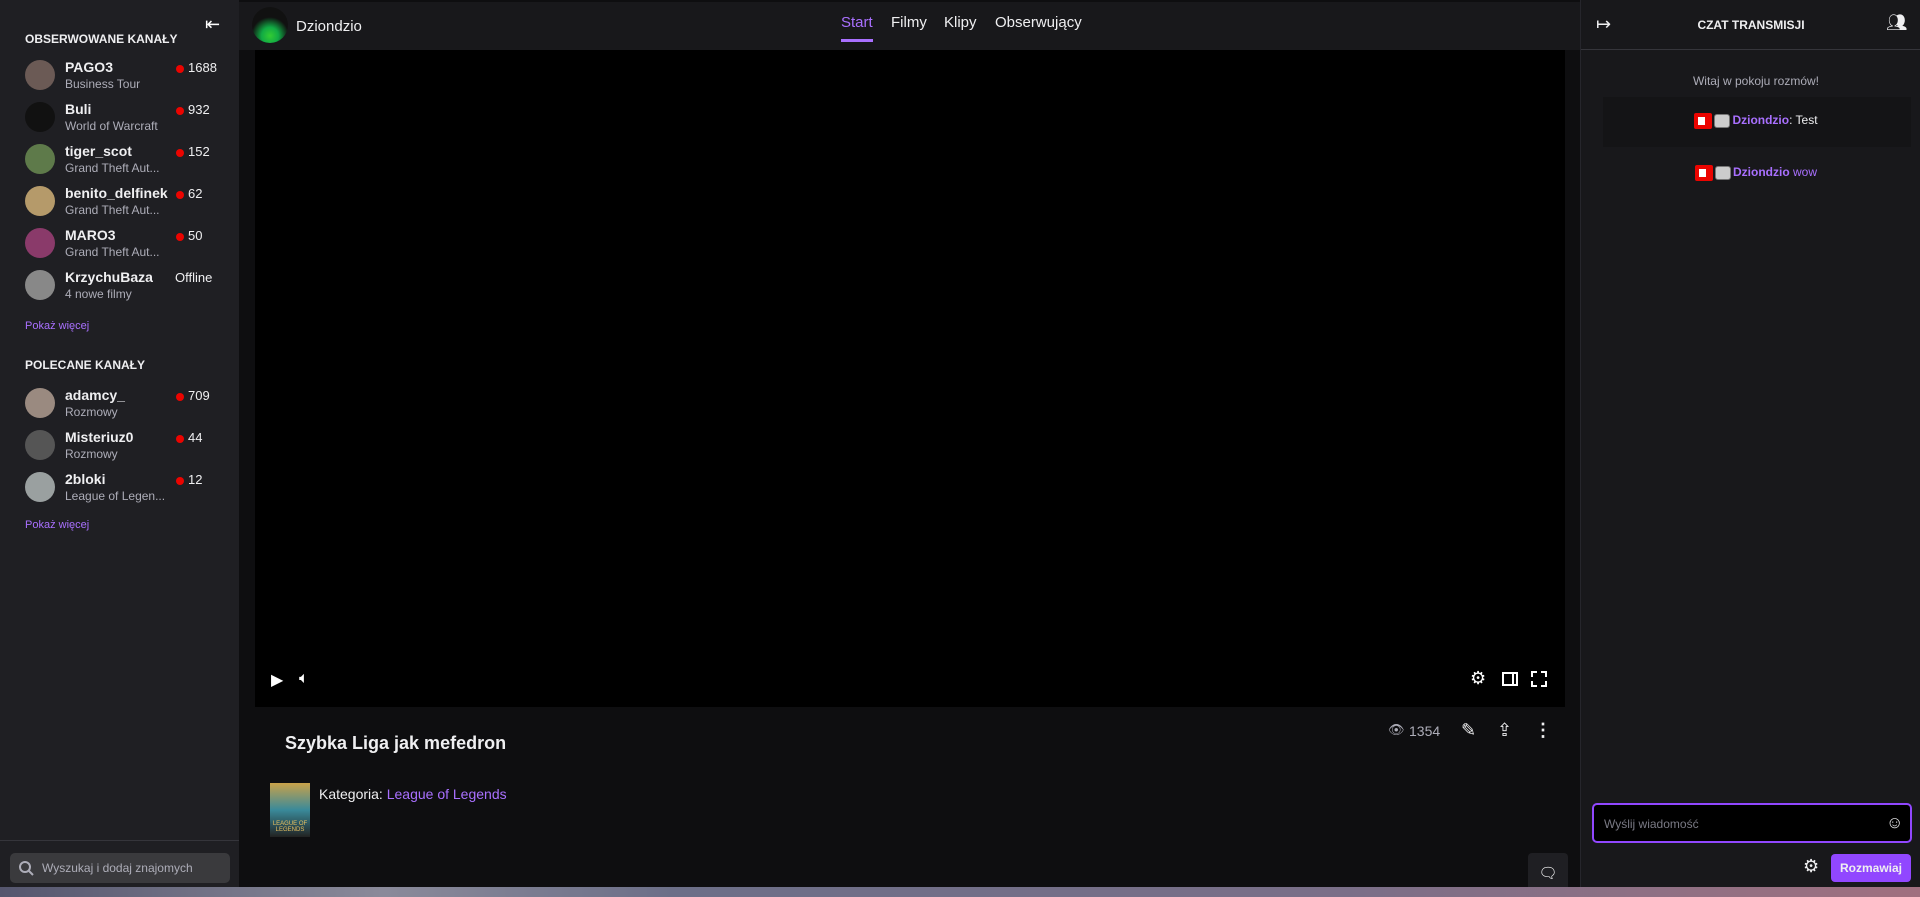 The image size is (1920, 897). I want to click on category-row: Kategoria: League of Legends, so click(413, 794).